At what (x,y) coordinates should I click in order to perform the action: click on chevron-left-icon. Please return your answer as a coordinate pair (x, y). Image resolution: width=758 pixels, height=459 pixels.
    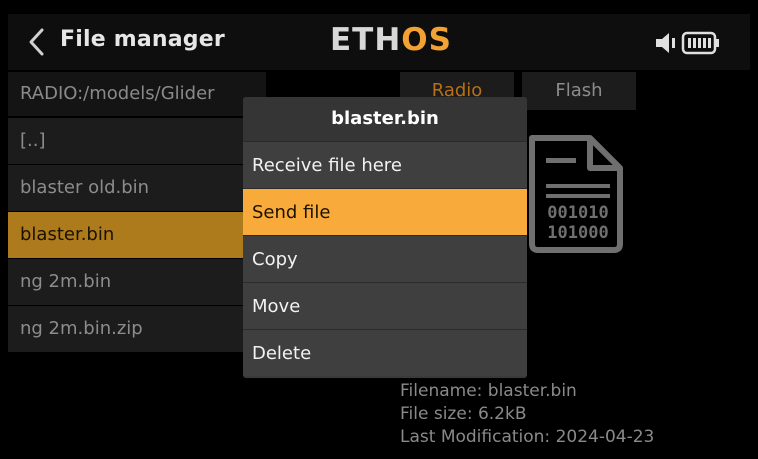
    Looking at the image, I should click on (36, 42).